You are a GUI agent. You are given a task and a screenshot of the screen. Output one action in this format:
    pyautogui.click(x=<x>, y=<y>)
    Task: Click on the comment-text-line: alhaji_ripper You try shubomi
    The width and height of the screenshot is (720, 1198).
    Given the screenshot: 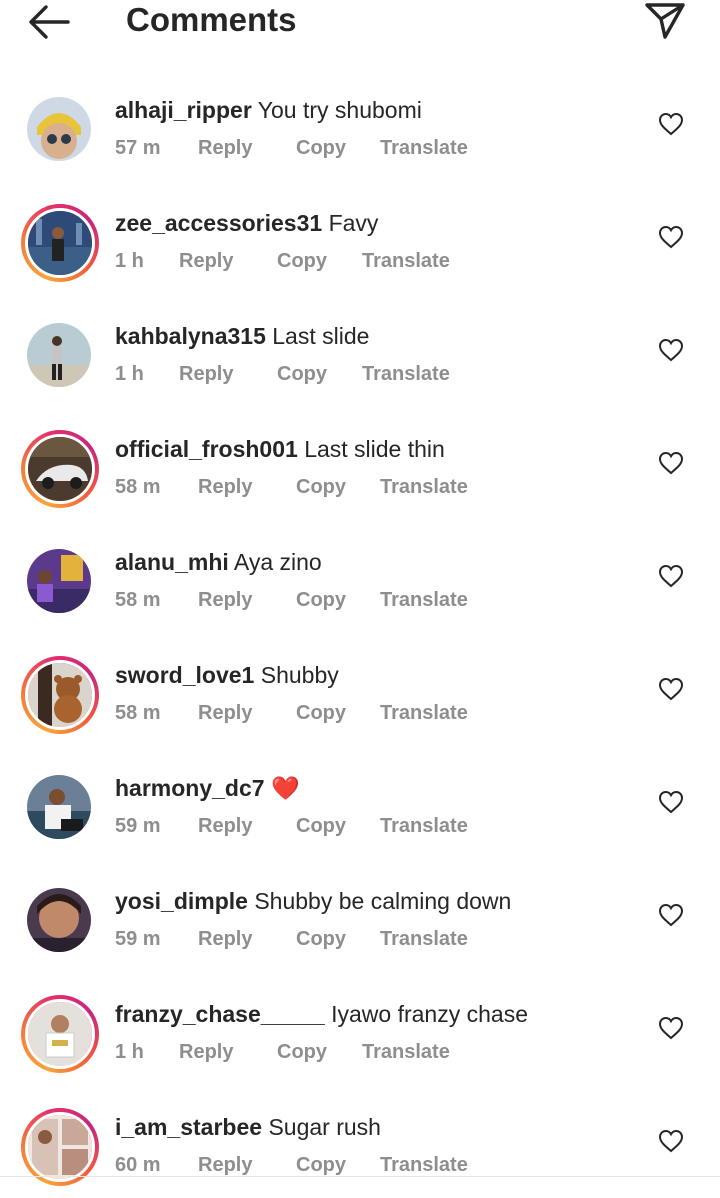 What is the action you would take?
    pyautogui.click(x=268, y=110)
    